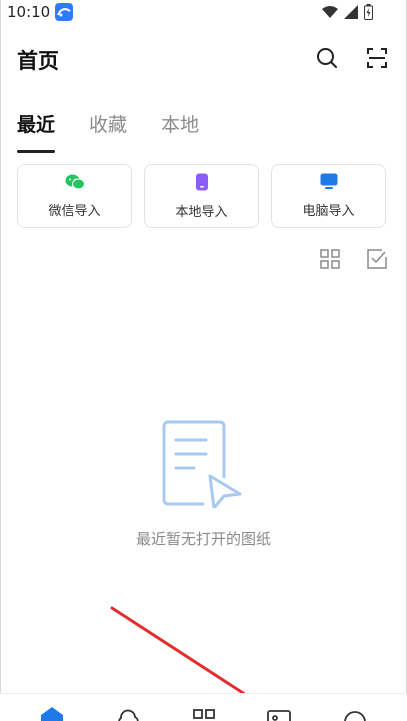  Describe the element at coordinates (351, 12) in the screenshot. I see `signal-icon` at that location.